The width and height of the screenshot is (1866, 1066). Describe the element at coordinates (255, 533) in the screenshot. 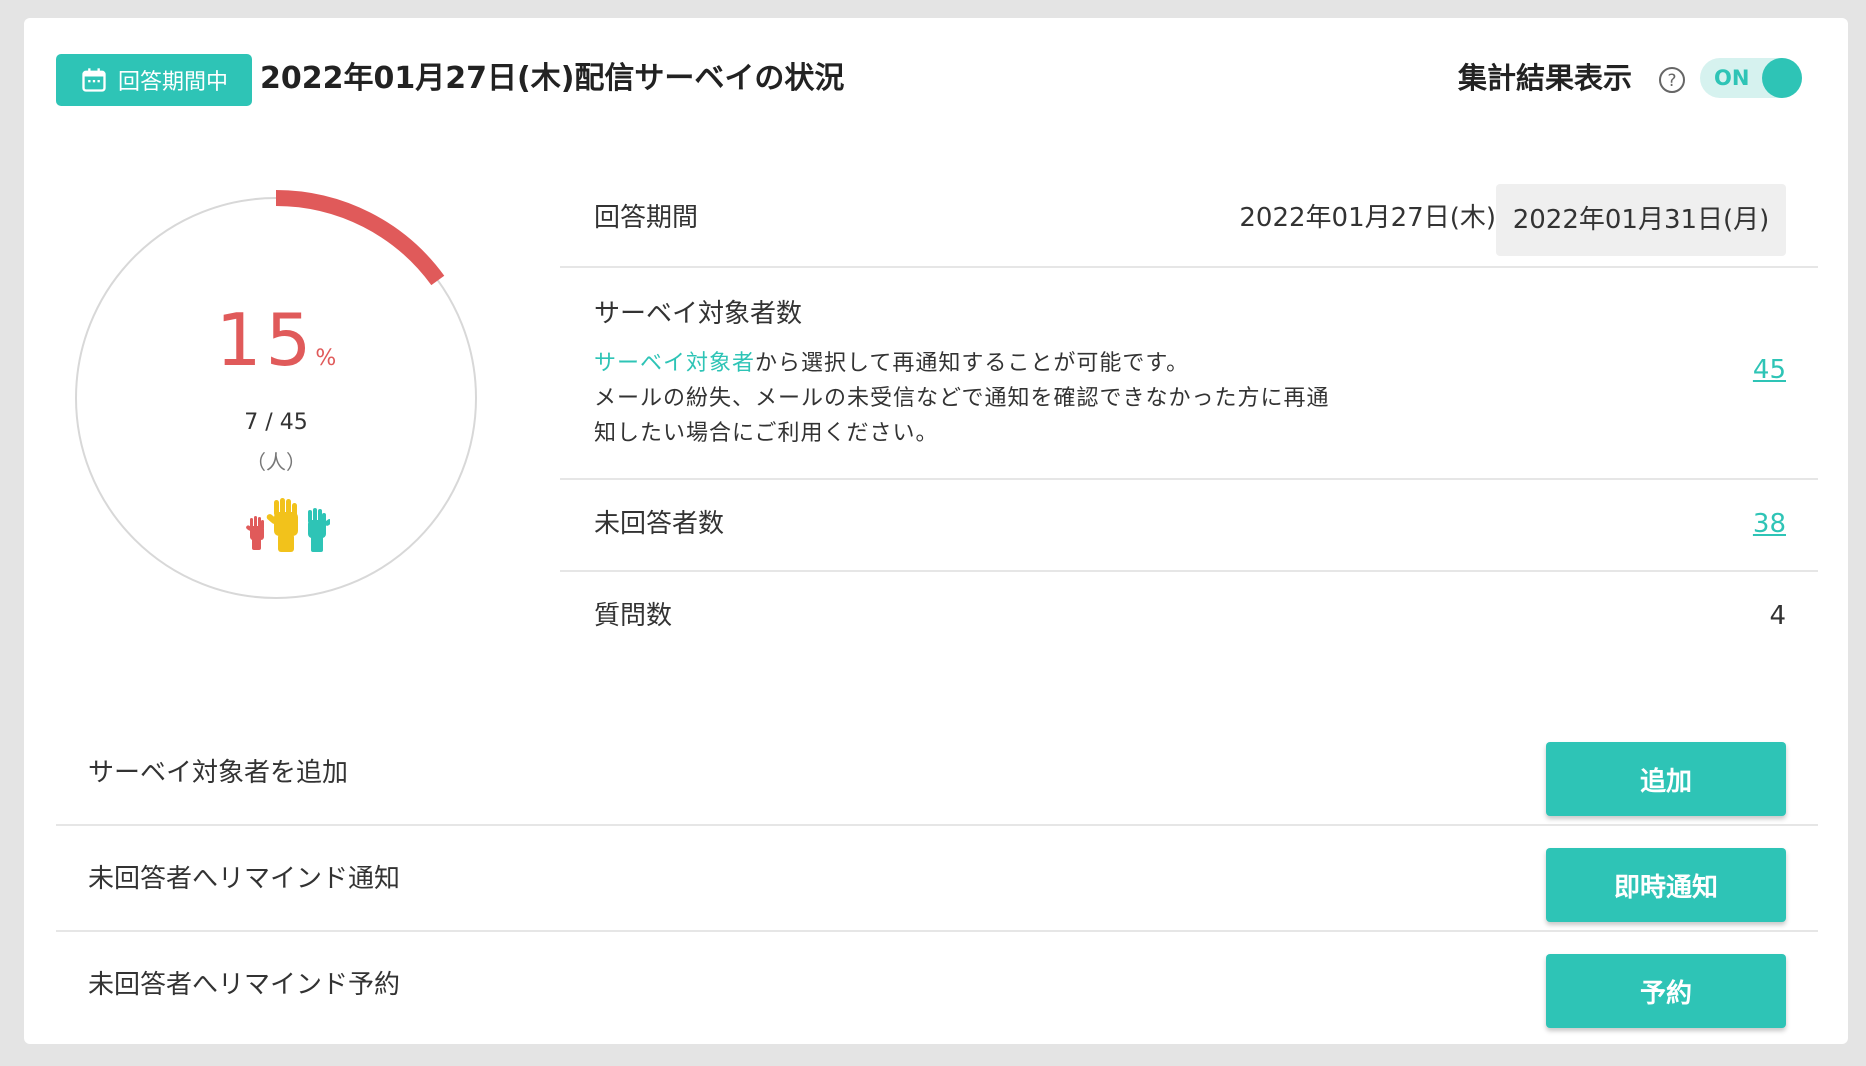

I see `red-hand-icon` at that location.